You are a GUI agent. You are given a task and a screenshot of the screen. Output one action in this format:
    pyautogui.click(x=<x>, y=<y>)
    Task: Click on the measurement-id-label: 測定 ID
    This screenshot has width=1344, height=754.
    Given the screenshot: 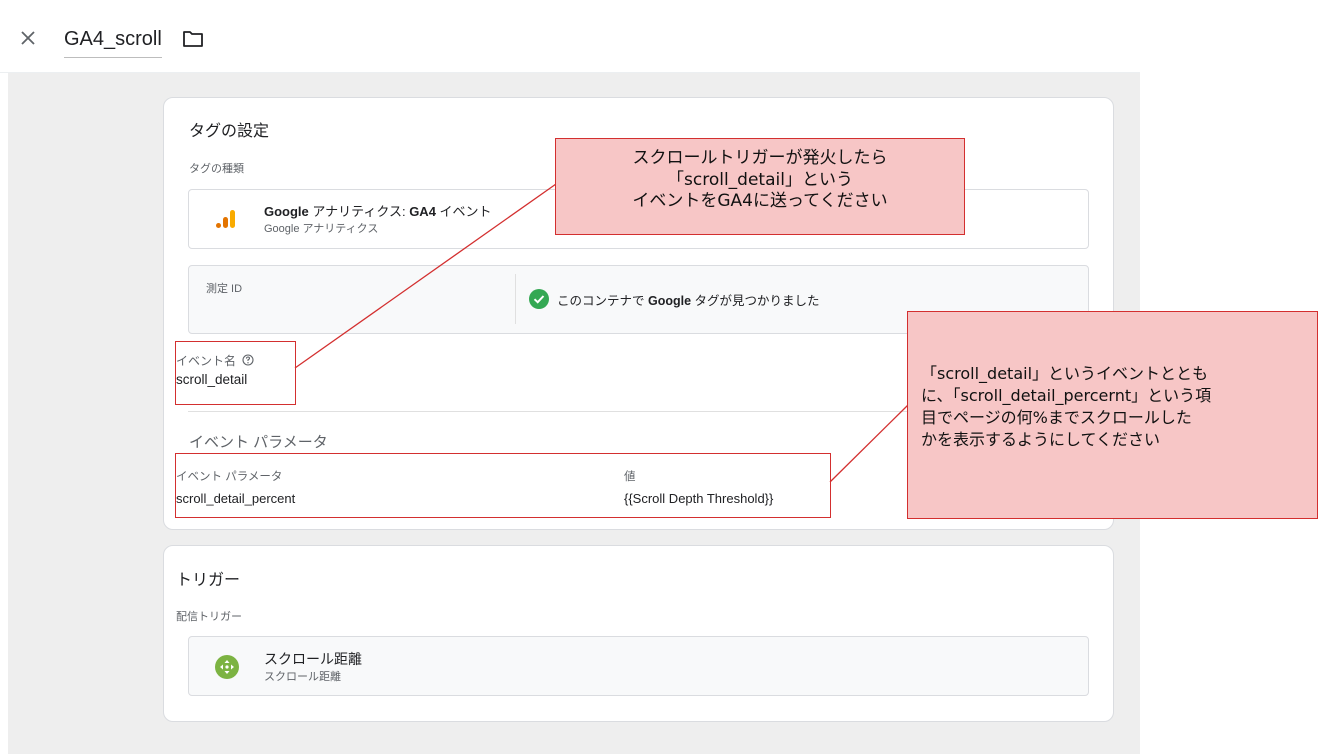 What is the action you would take?
    pyautogui.click(x=224, y=289)
    